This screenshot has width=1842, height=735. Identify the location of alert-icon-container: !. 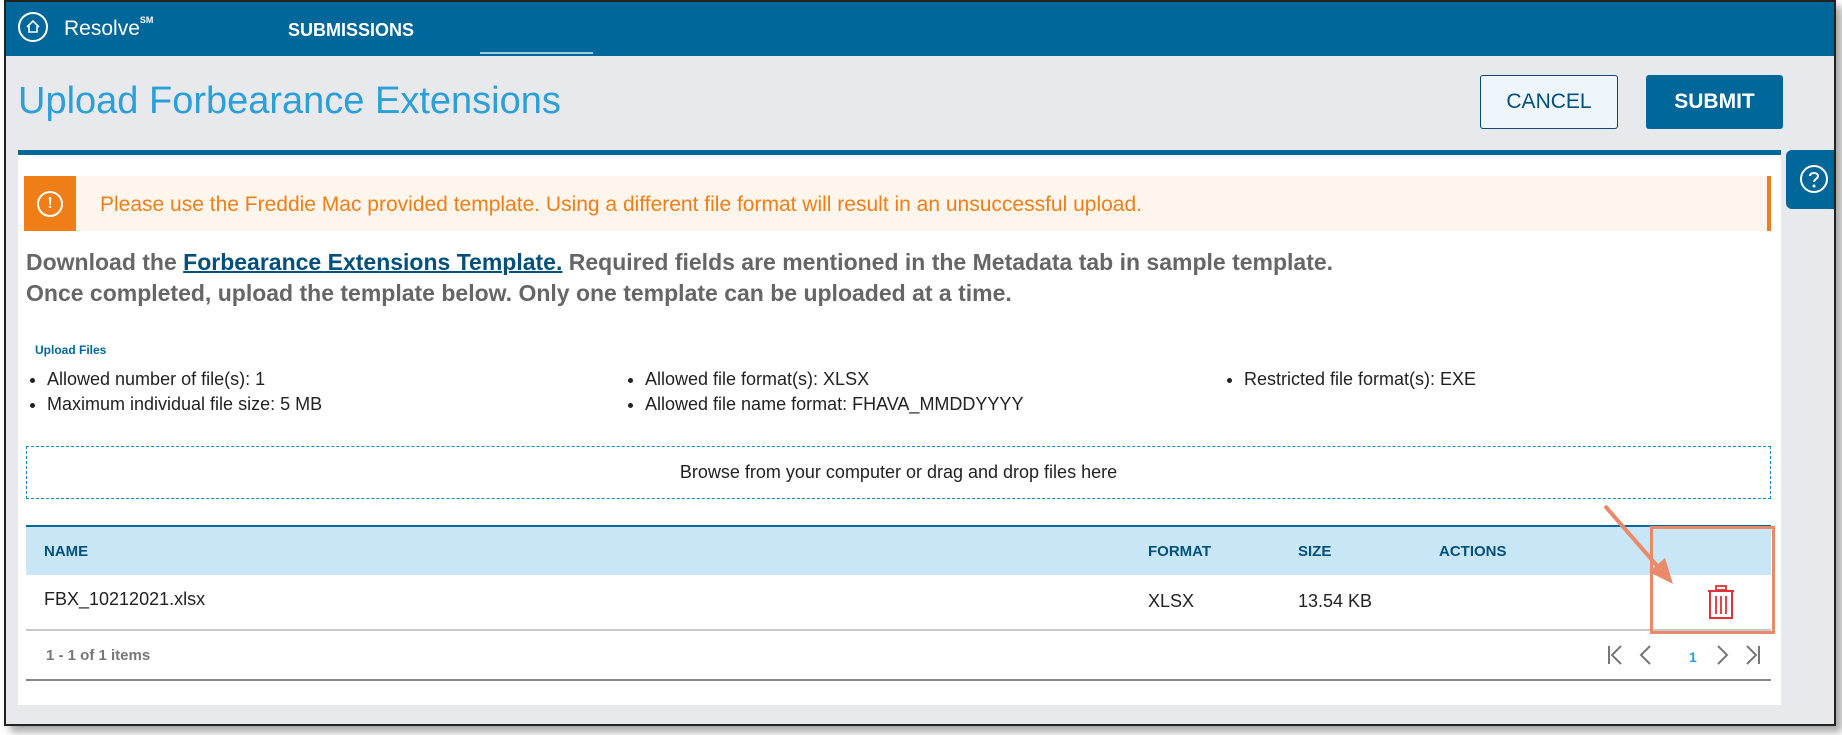
(50, 203).